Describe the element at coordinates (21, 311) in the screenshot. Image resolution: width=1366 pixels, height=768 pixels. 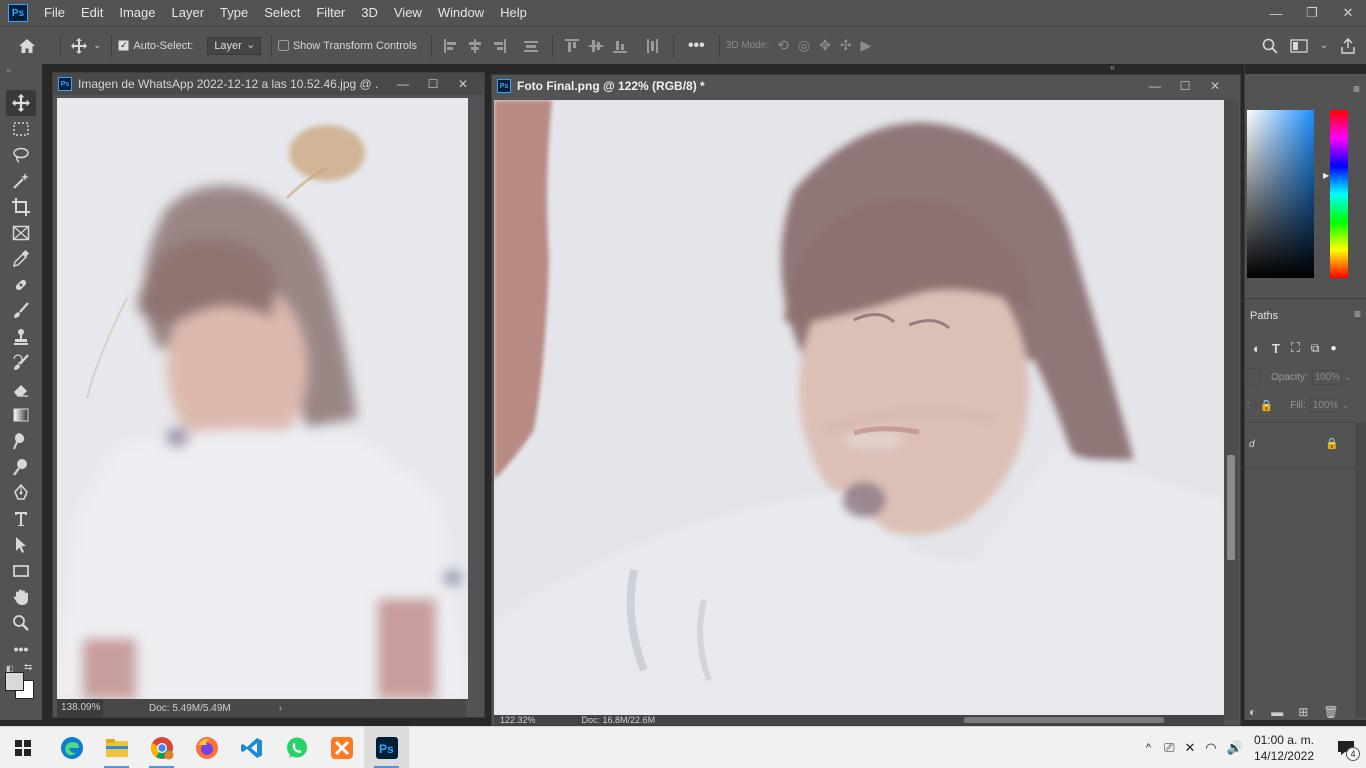
I see `brush-tool-icon` at that location.